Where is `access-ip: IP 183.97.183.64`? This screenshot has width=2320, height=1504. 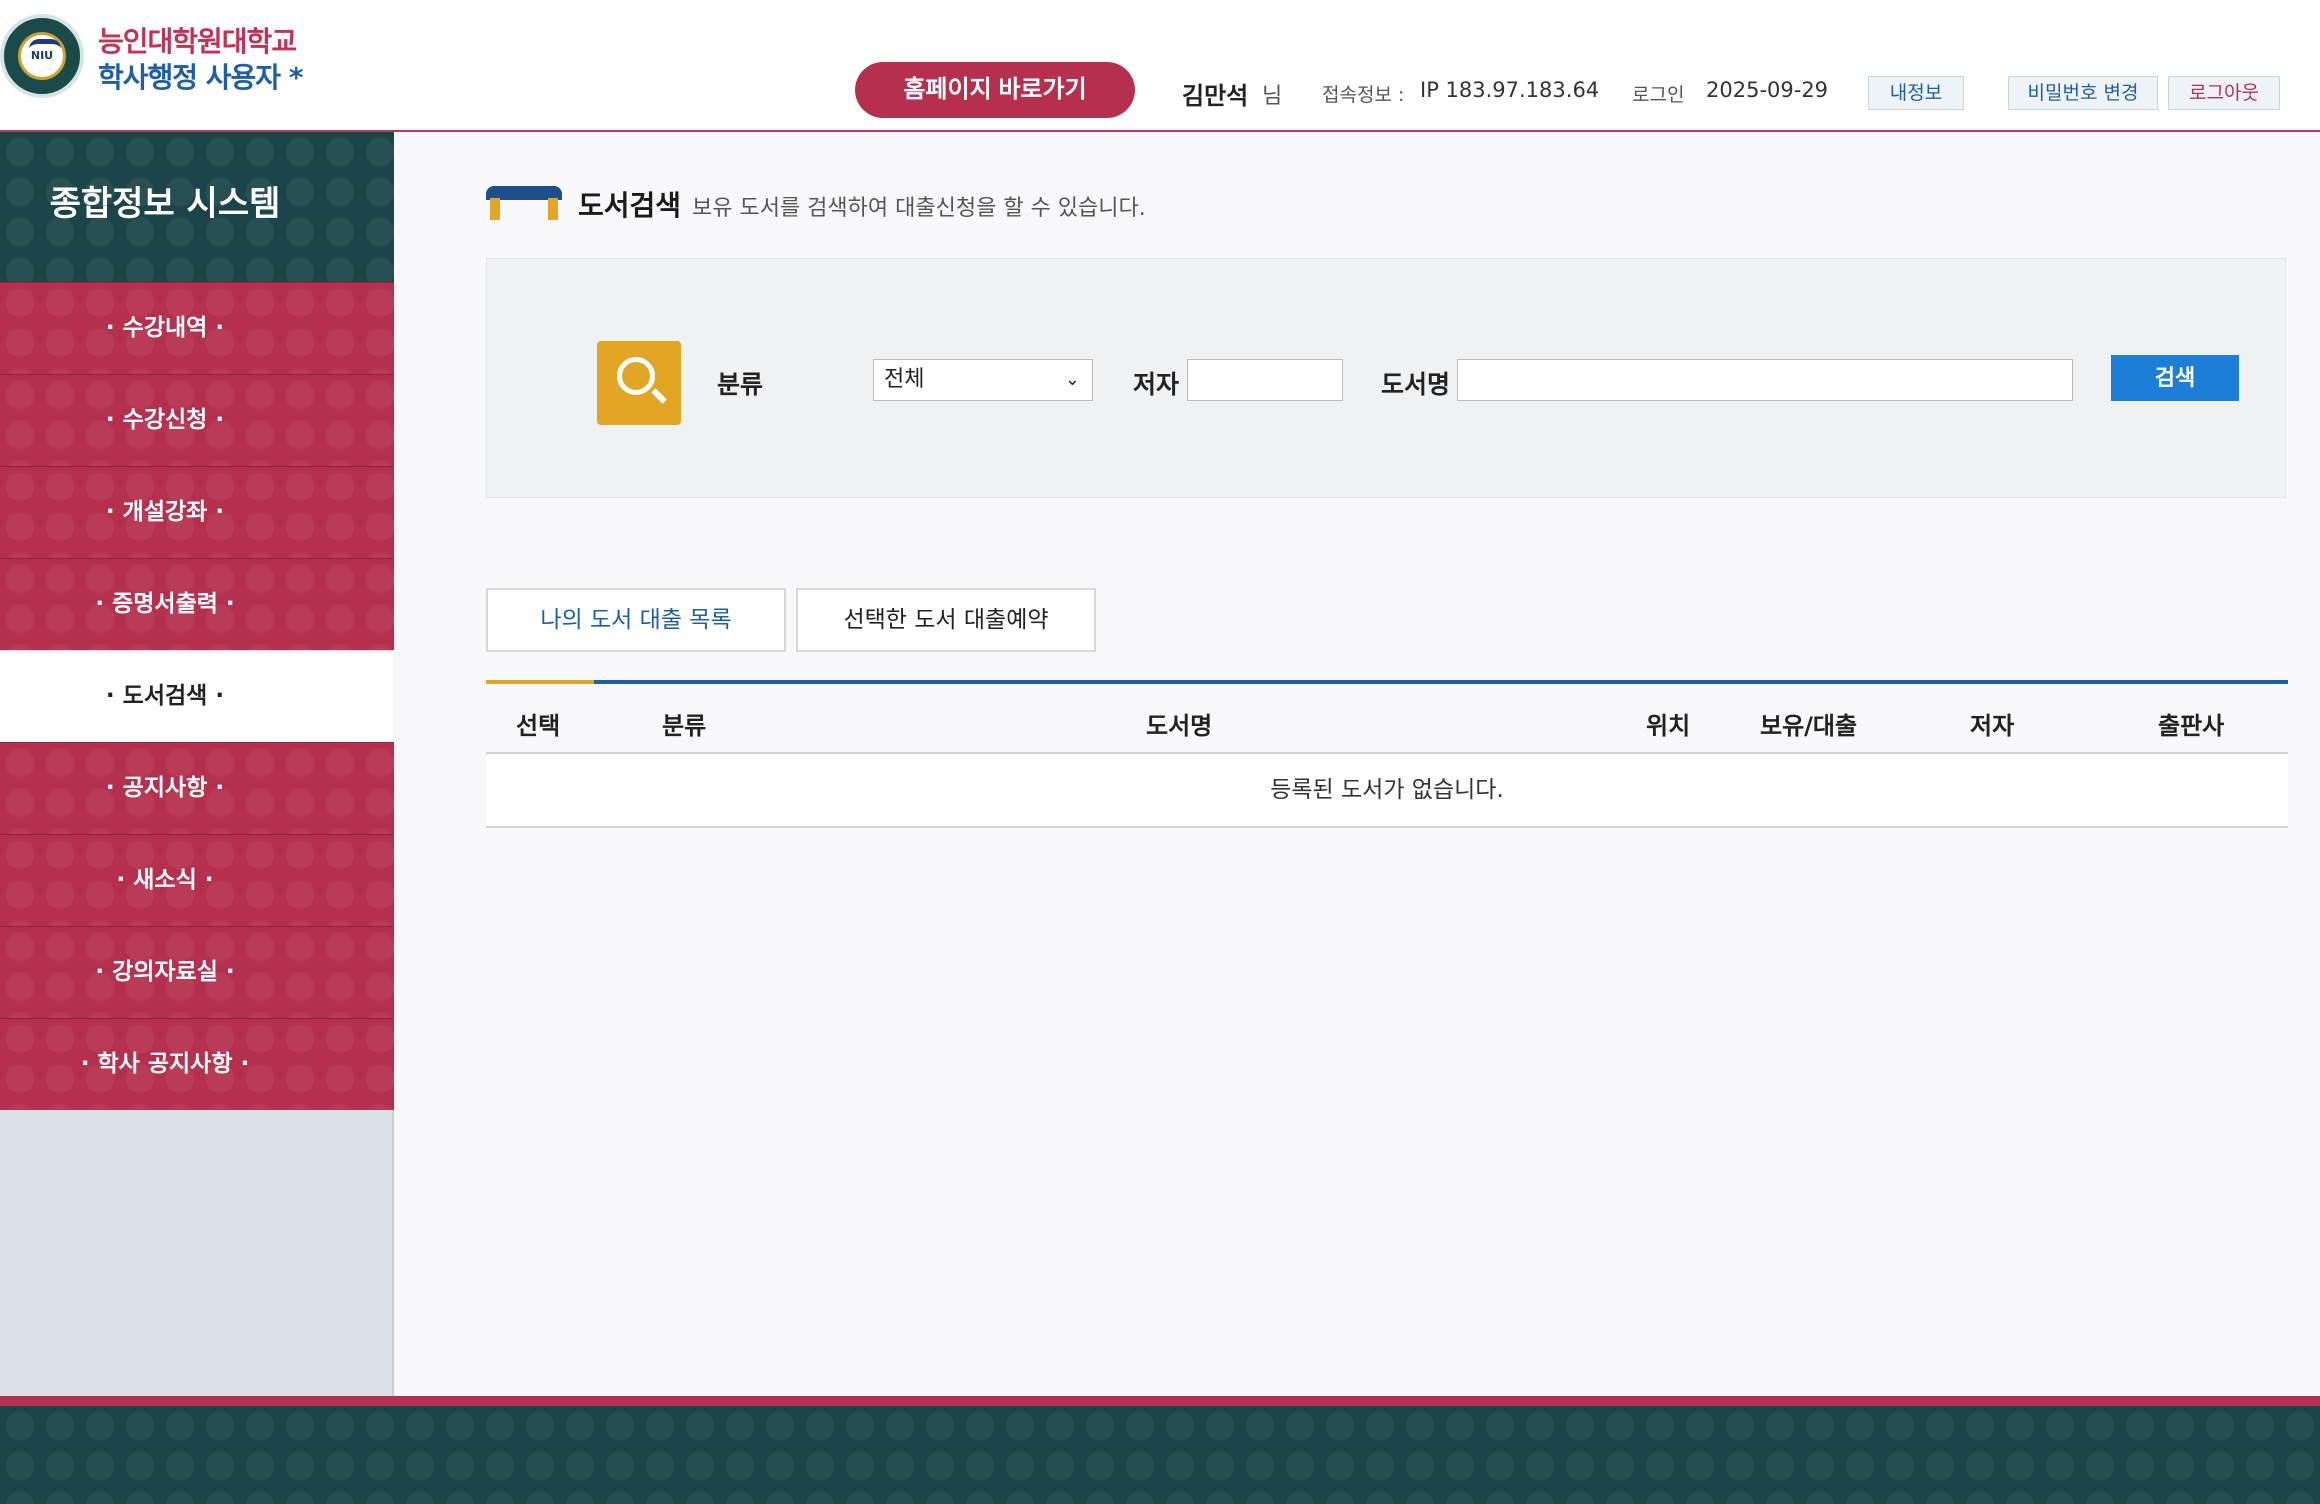
access-ip: IP 183.97.183.64 is located at coordinates (1510, 90).